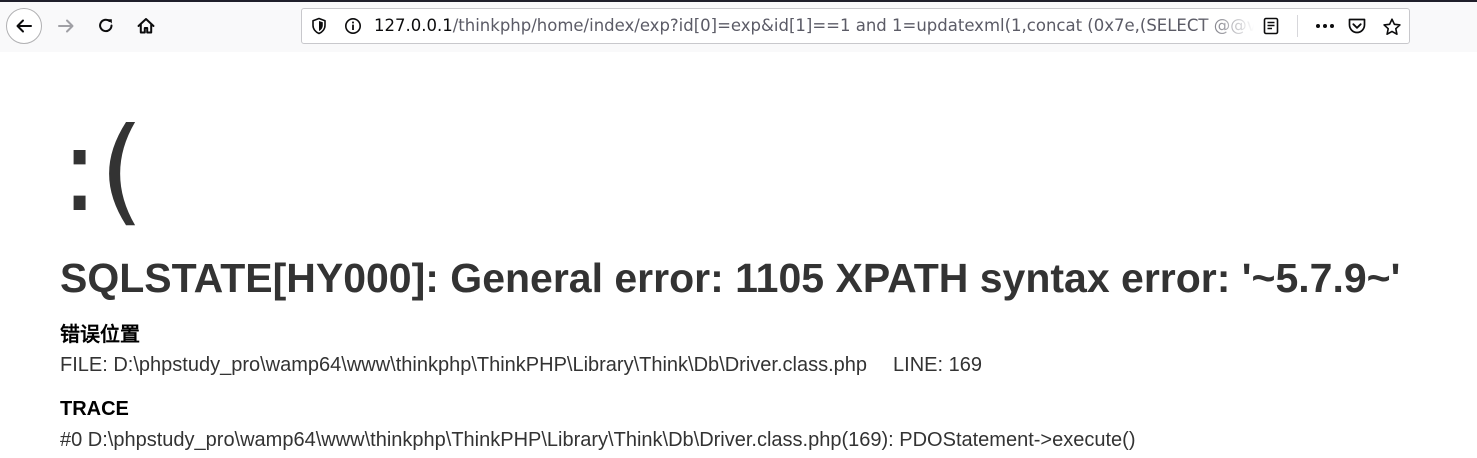  Describe the element at coordinates (102, 170) in the screenshot. I see `sad-face: :(` at that location.